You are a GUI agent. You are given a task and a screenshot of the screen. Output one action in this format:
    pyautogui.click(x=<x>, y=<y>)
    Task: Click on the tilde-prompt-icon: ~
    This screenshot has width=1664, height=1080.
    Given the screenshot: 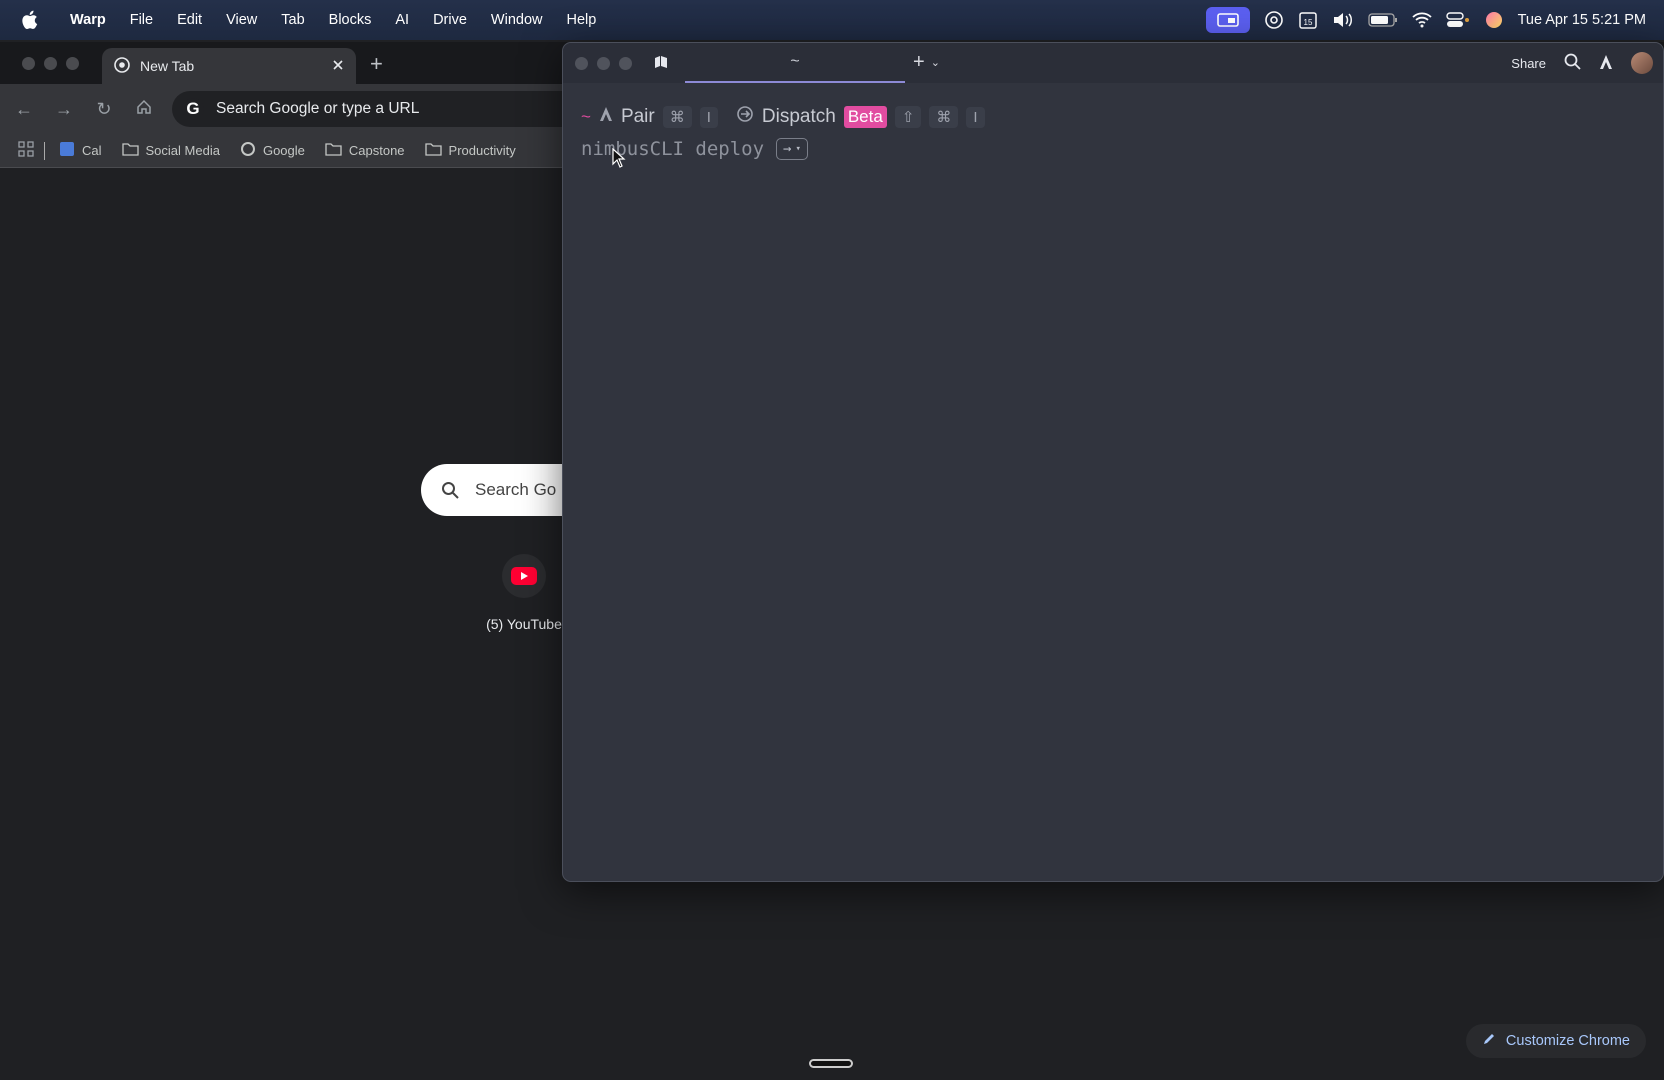 What is the action you would take?
    pyautogui.click(x=586, y=116)
    